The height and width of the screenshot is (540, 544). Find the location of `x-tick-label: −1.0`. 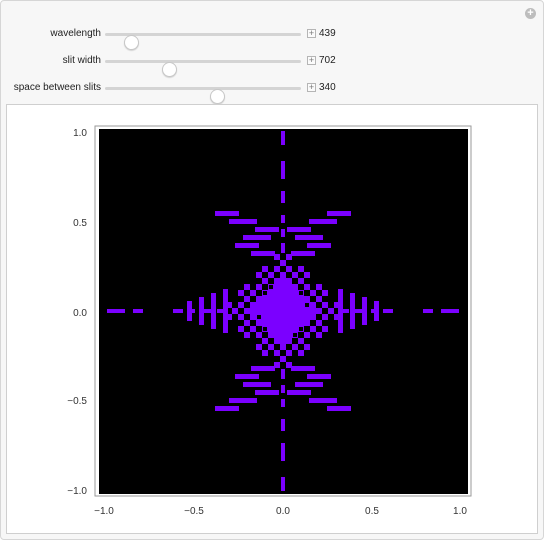

x-tick-label: −1.0 is located at coordinates (104, 511).